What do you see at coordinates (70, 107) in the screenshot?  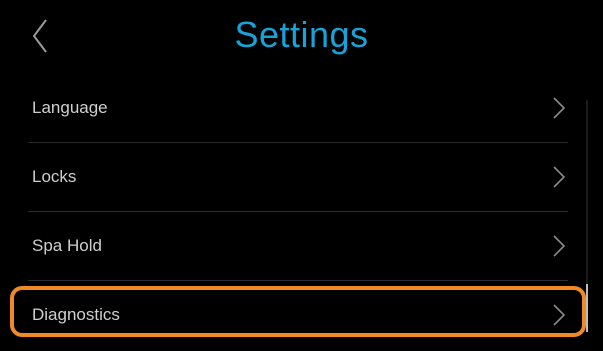 I see `menu-item-label: Language` at bounding box center [70, 107].